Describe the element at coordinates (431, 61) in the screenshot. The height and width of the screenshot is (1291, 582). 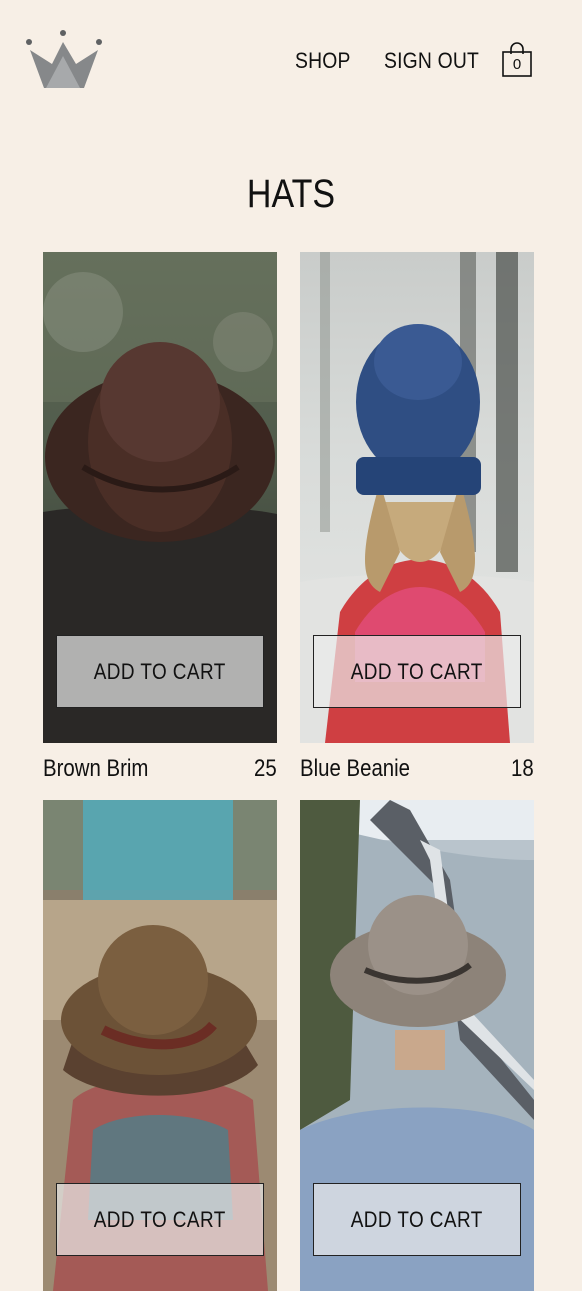
I see `nav-sign-out-link: SIGN OUT` at that location.